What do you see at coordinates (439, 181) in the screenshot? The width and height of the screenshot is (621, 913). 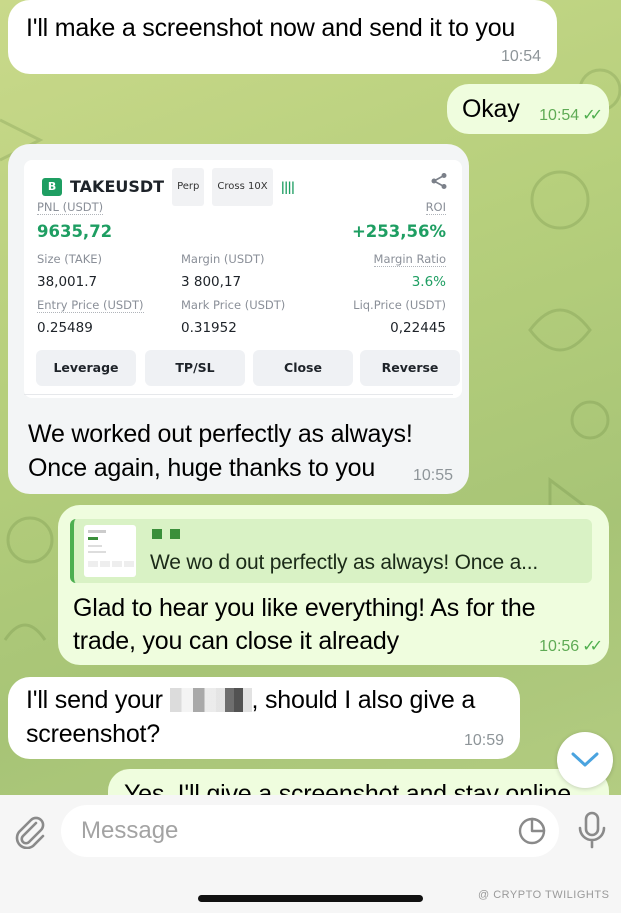 I see `share-icon` at bounding box center [439, 181].